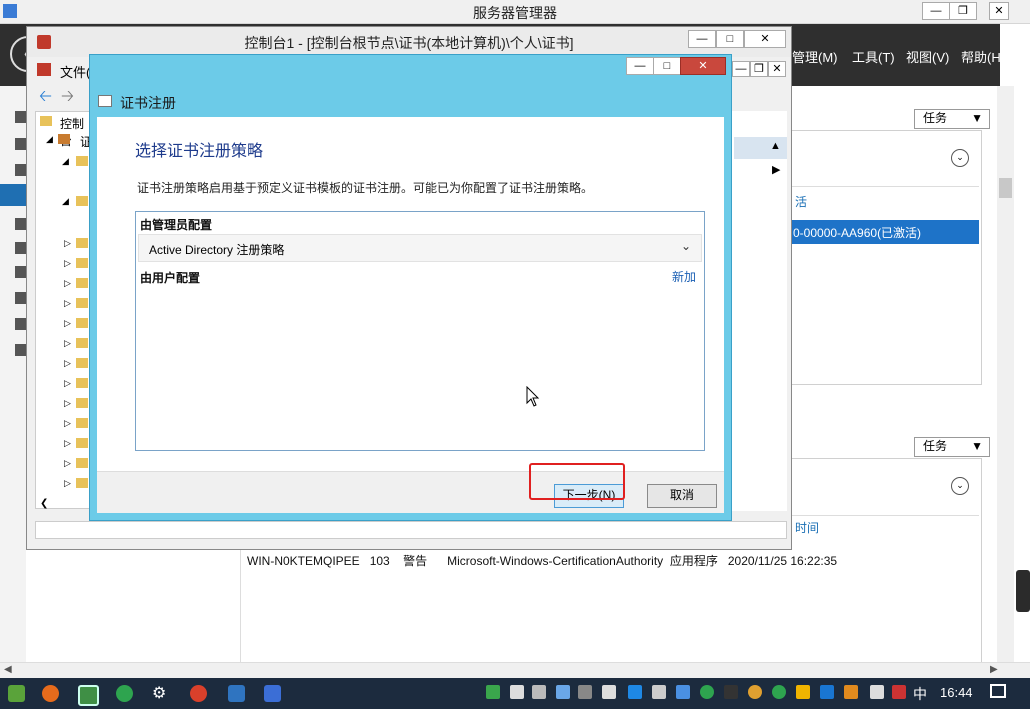  What do you see at coordinates (198, 693) in the screenshot?
I see `app-icon` at bounding box center [198, 693].